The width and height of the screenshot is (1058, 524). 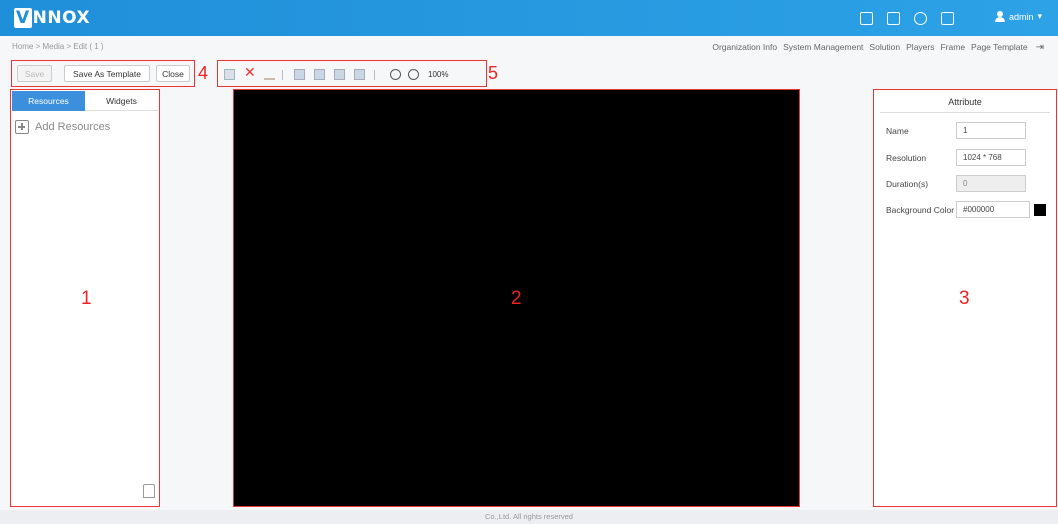 I want to click on building-icon, so click(x=893, y=18).